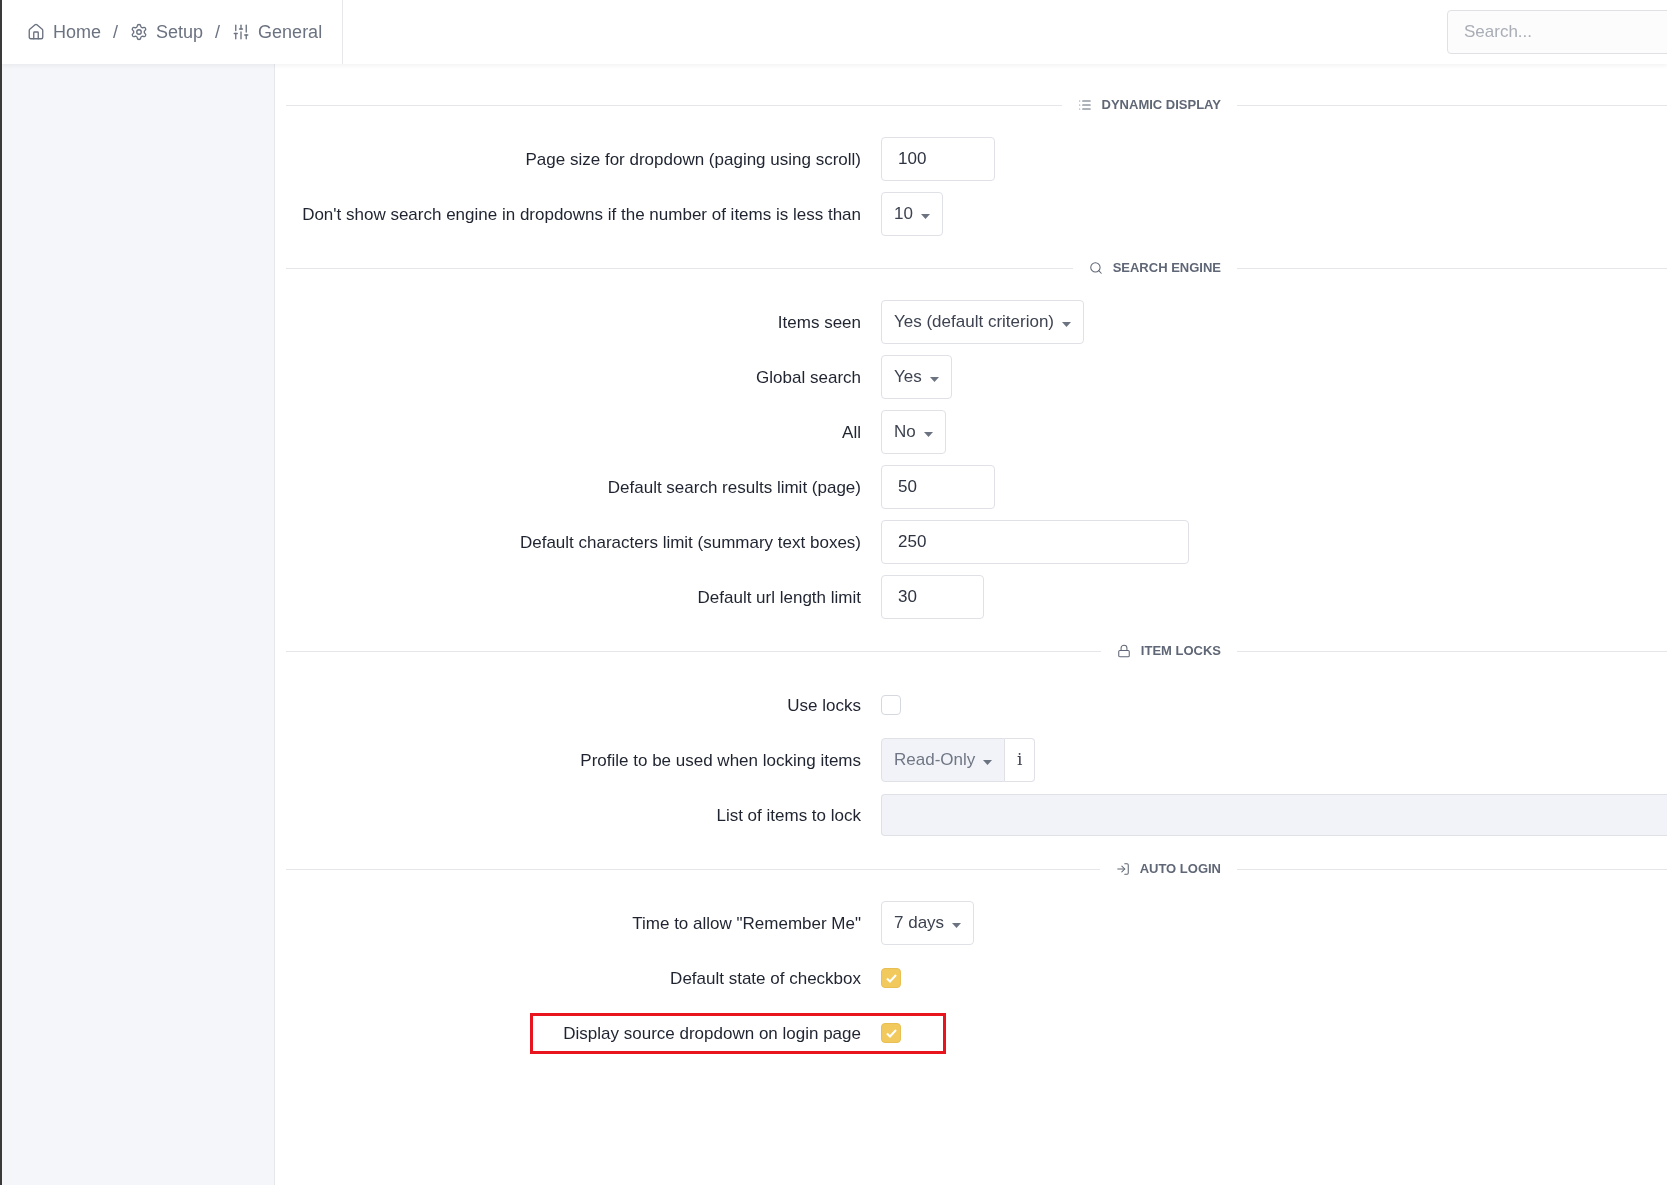  What do you see at coordinates (938, 159) in the screenshot?
I see `number-field: 100` at bounding box center [938, 159].